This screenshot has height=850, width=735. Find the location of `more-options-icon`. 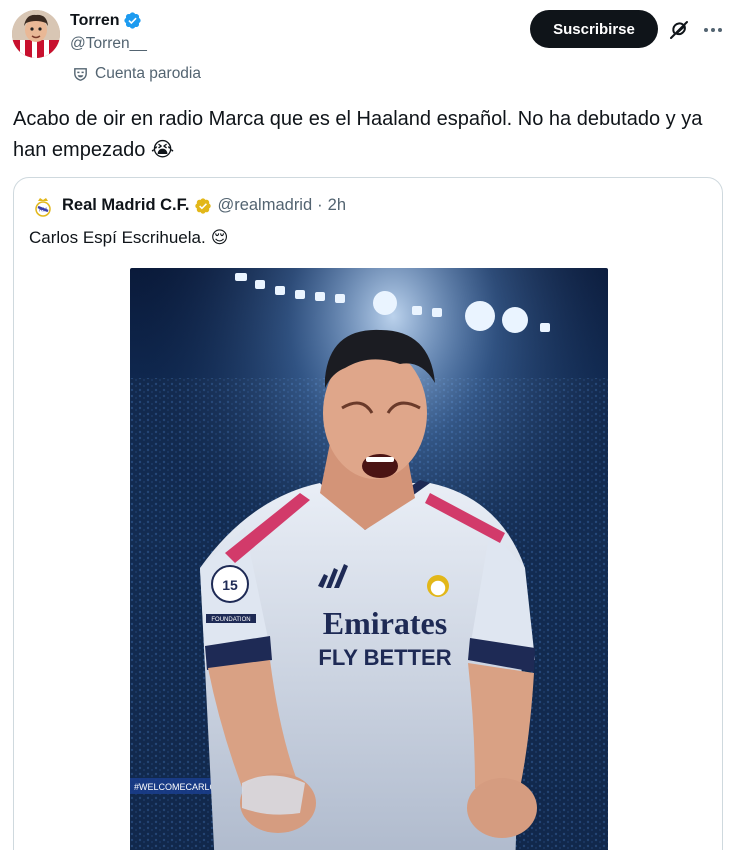

more-options-icon is located at coordinates (713, 30).